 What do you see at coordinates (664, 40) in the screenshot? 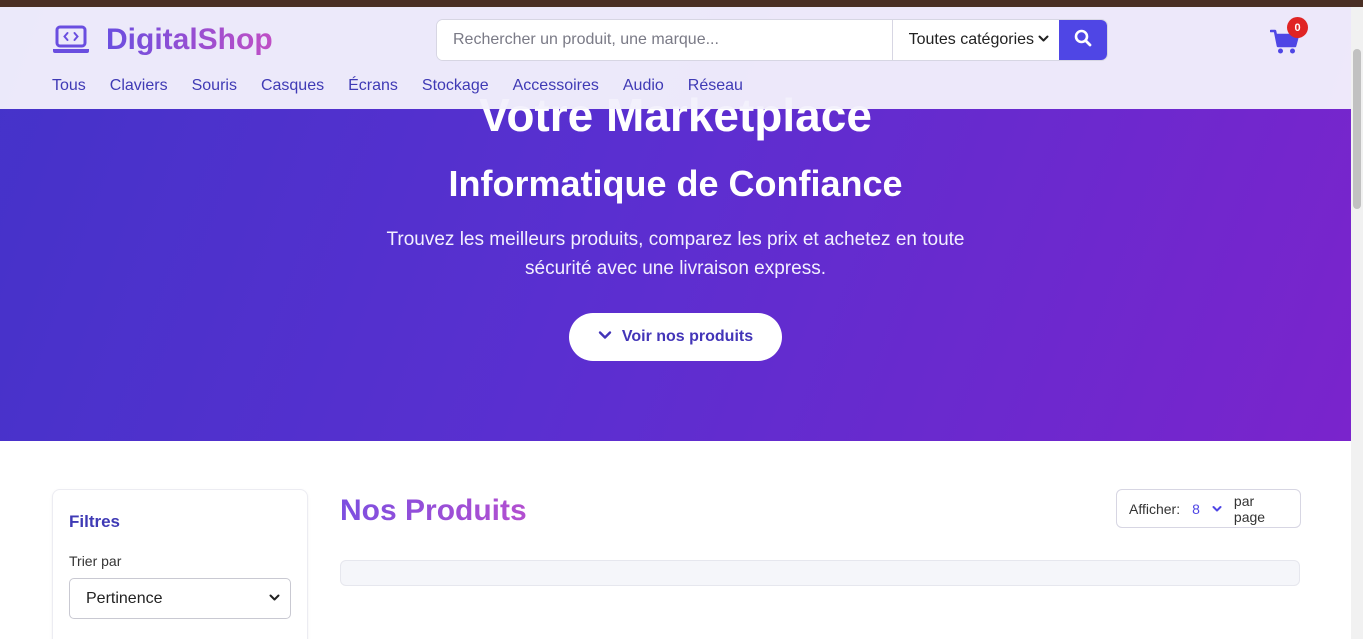
I see `search-input` at bounding box center [664, 40].